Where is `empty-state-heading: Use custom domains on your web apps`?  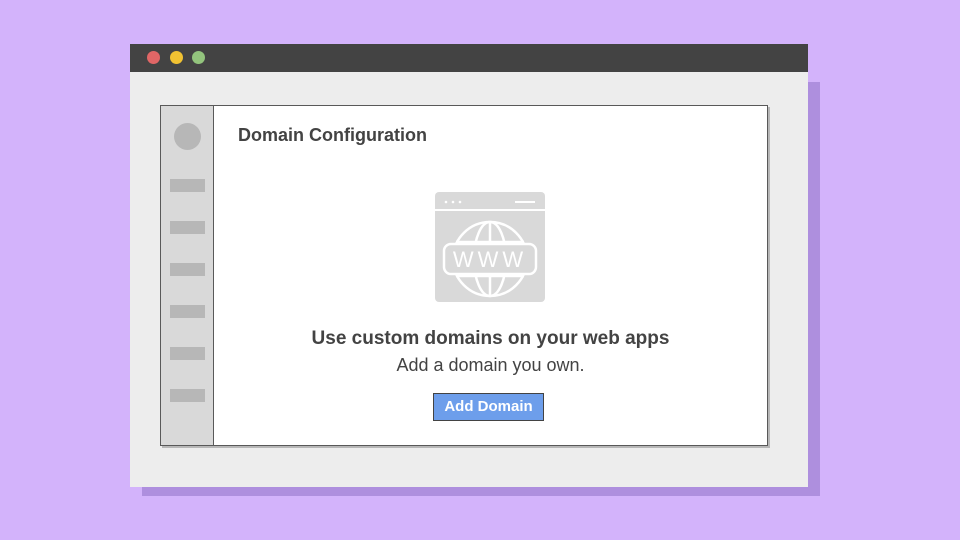
empty-state-heading: Use custom domains on your web apps is located at coordinates (490, 338).